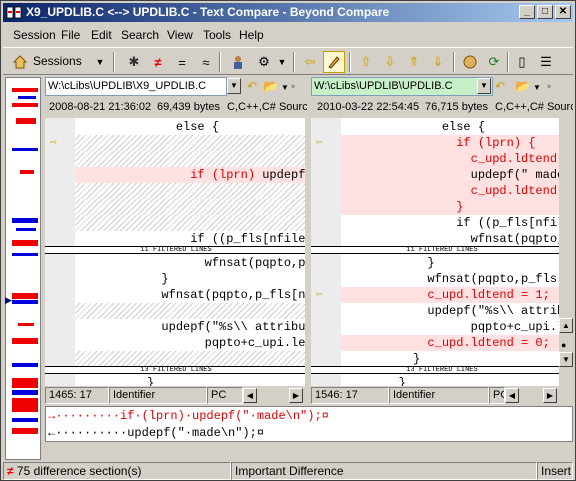  Describe the element at coordinates (566, 359) in the screenshot. I see `scroll-down-icon: ▼` at that location.